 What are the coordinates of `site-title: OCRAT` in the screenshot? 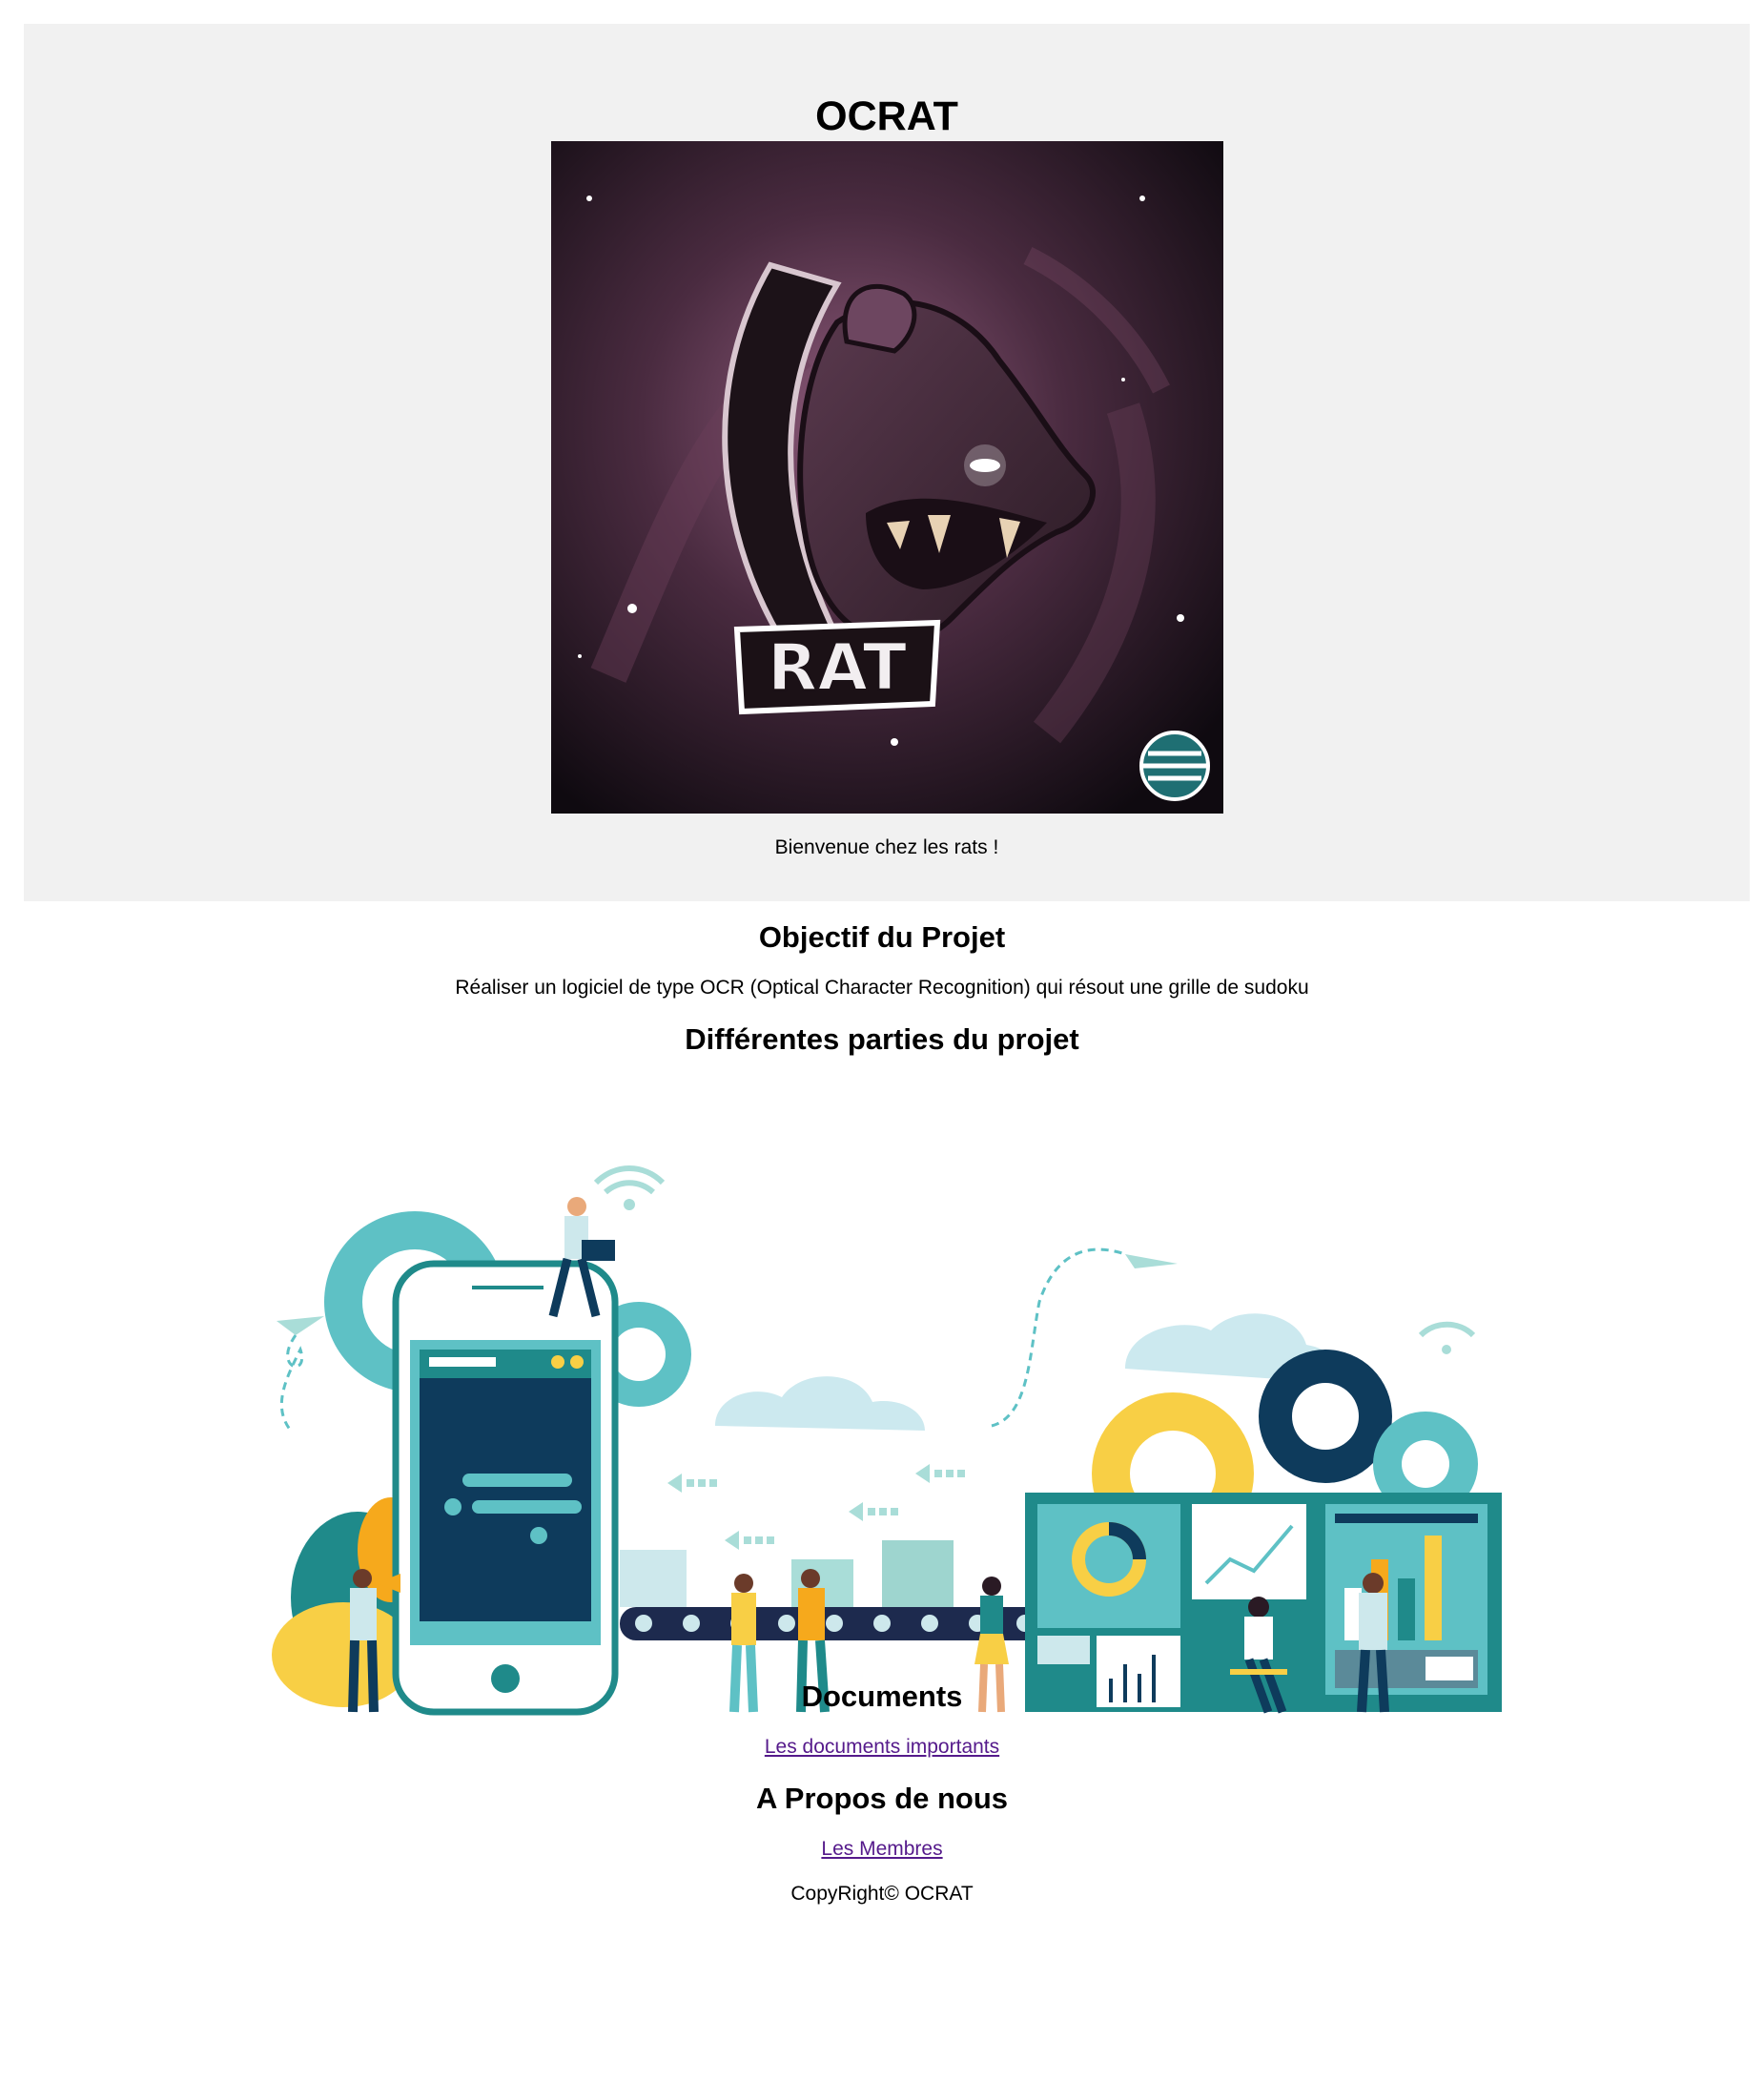 It's located at (886, 116).